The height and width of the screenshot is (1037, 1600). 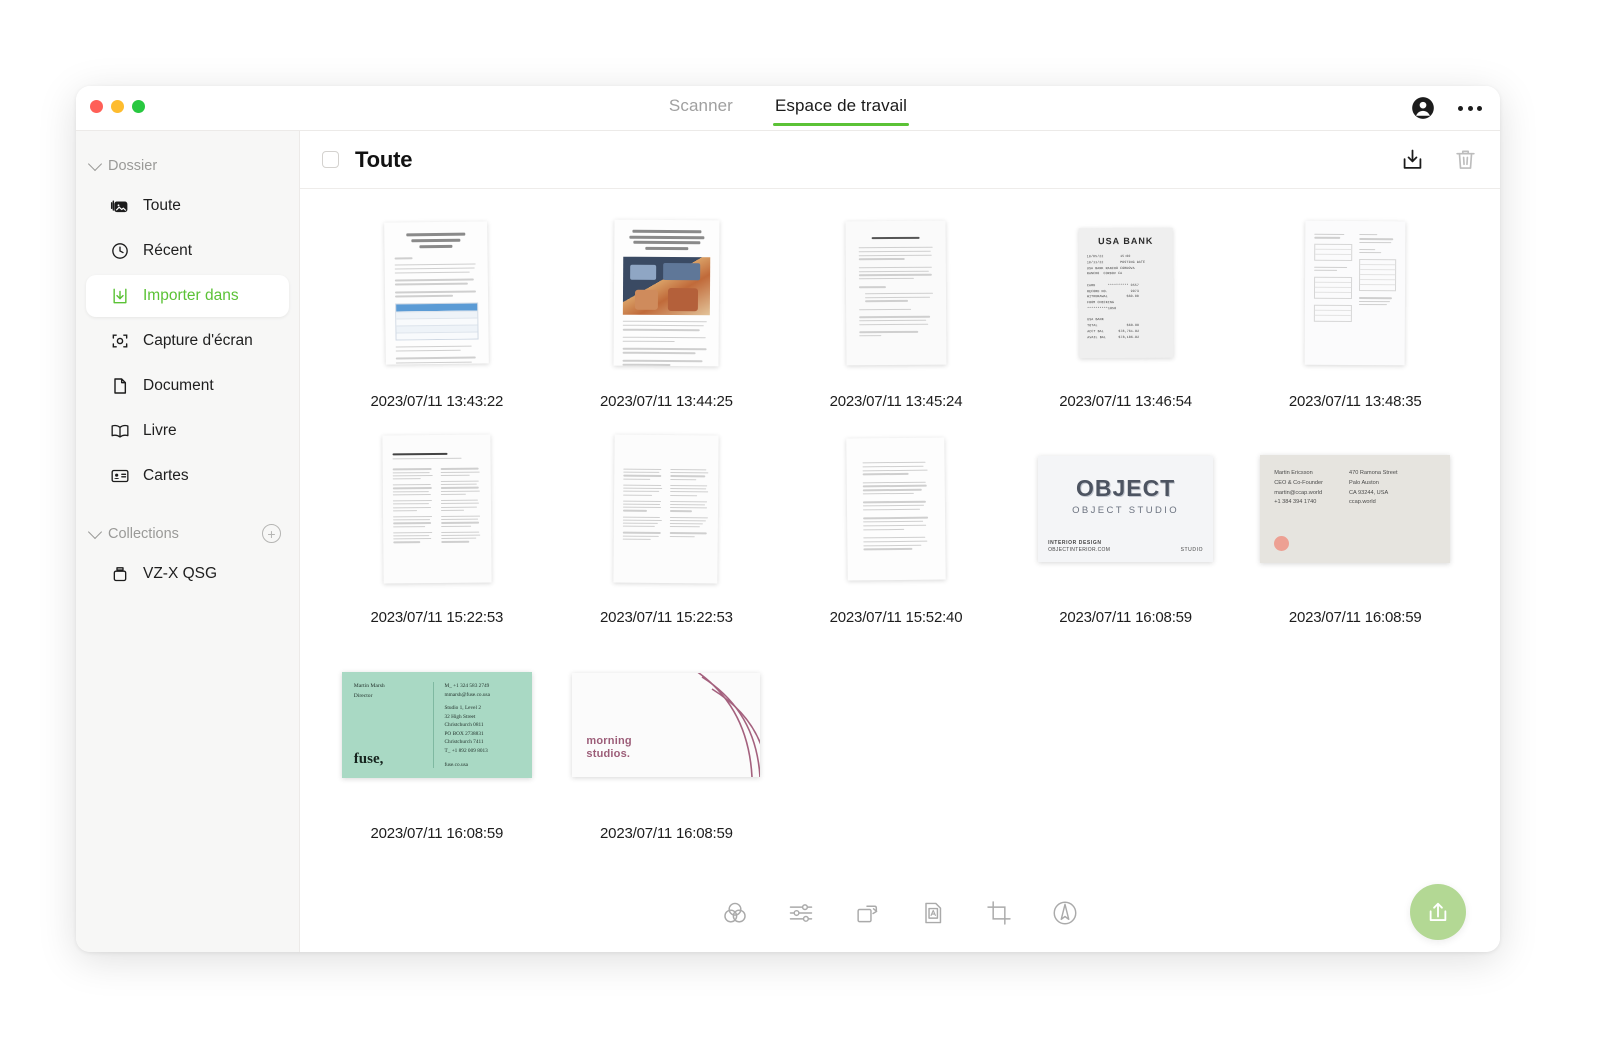 What do you see at coordinates (1125, 401) in the screenshot?
I see `item-caption: 2023/07/11 13:46:54` at bounding box center [1125, 401].